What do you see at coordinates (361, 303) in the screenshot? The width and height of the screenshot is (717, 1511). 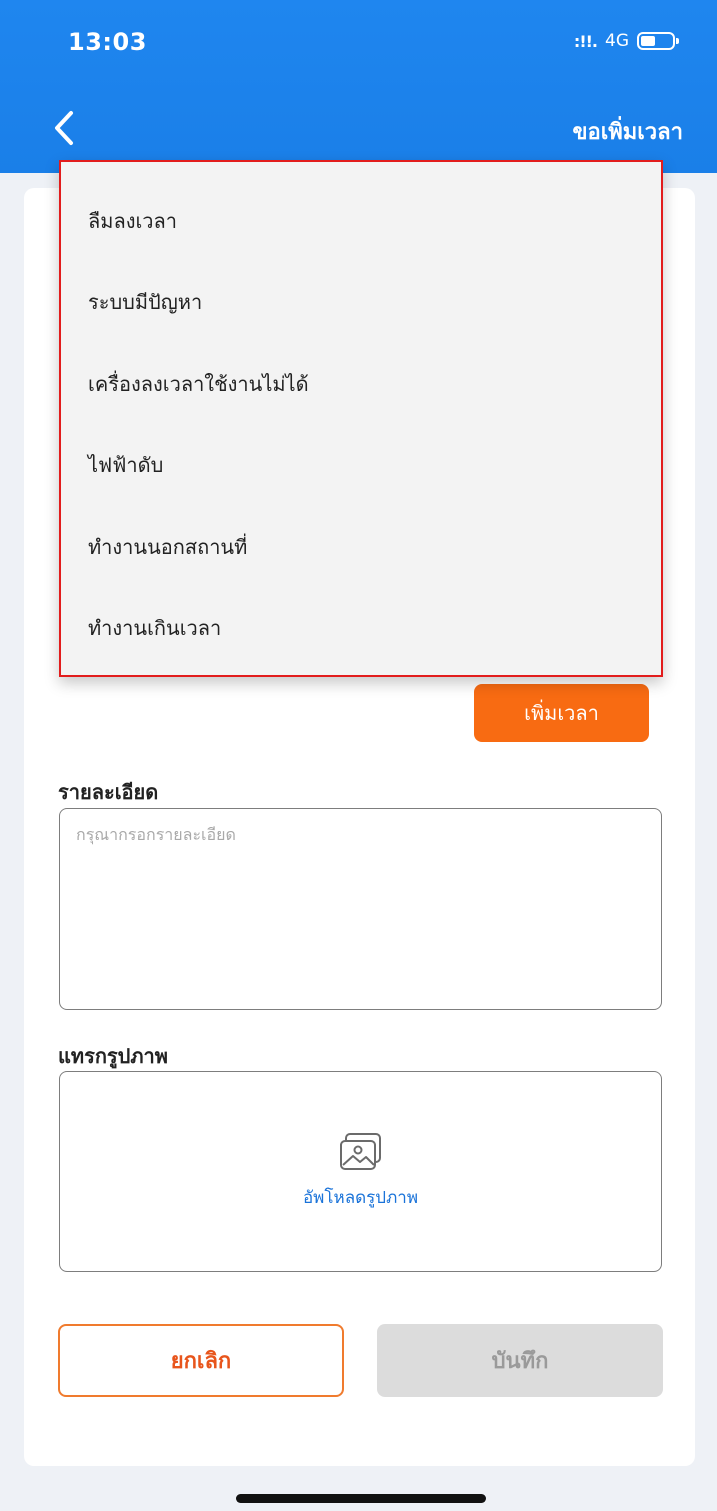 I see `reason-option: ระบบมีปัญหา` at bounding box center [361, 303].